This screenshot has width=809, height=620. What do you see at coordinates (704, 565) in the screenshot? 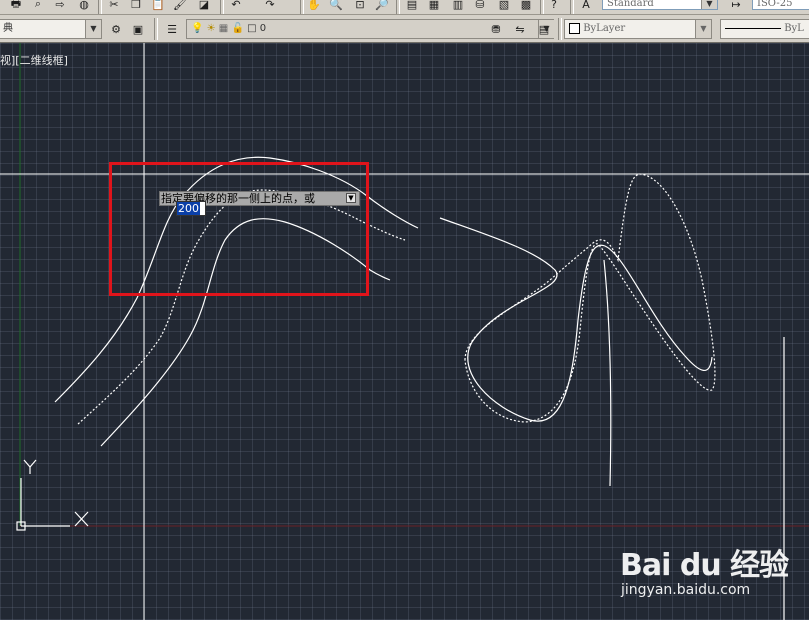
I see `baidu-logo: Bai du 经验` at bounding box center [704, 565].